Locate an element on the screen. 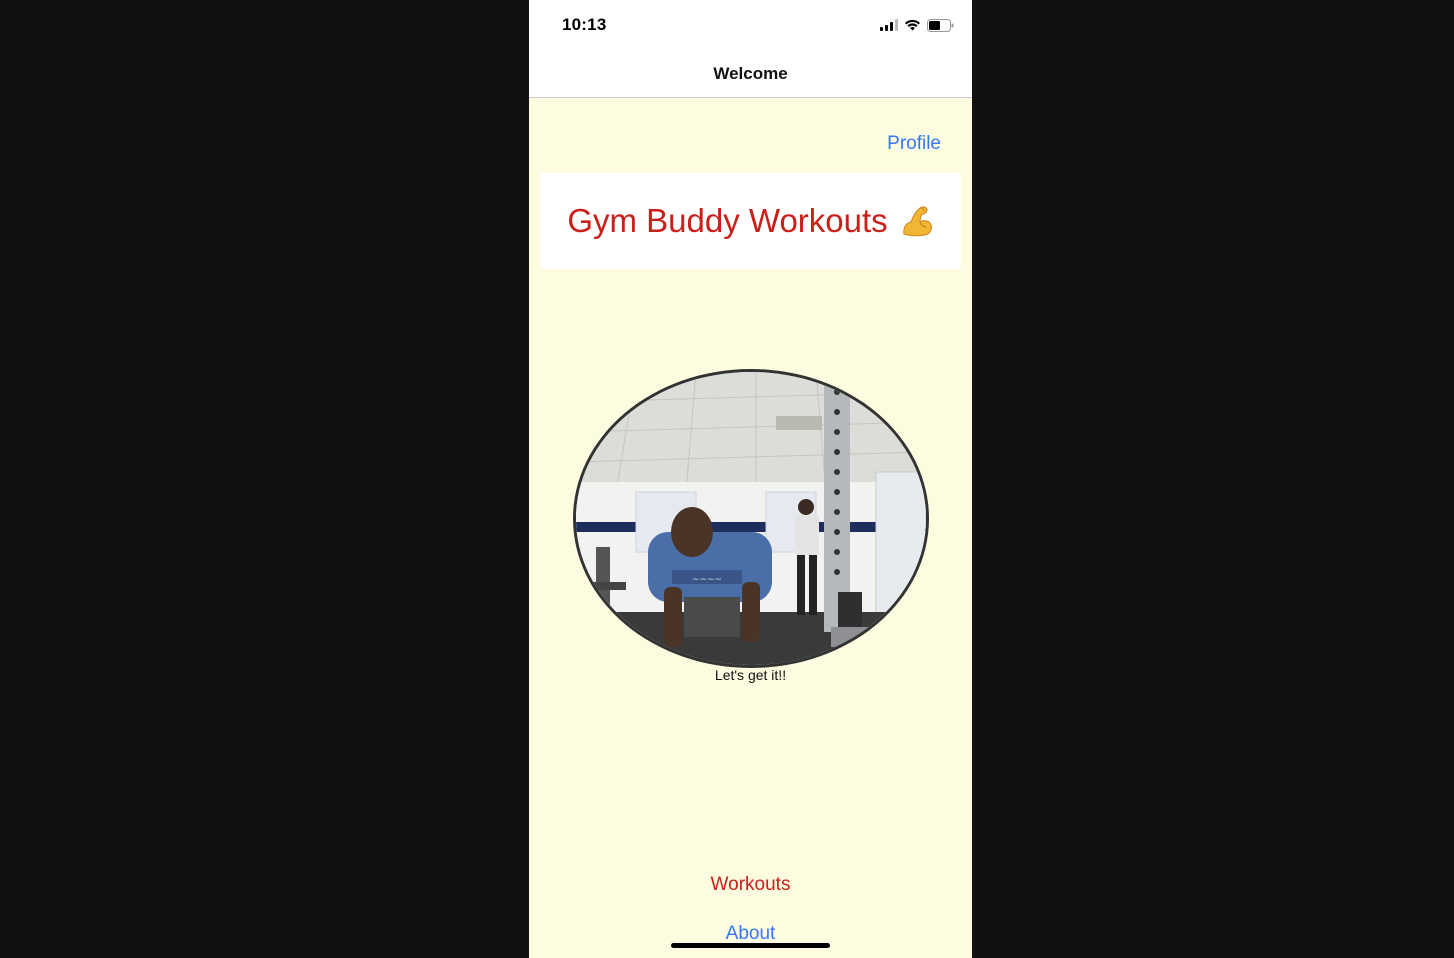  workouts-button: Workouts is located at coordinates (750, 885).